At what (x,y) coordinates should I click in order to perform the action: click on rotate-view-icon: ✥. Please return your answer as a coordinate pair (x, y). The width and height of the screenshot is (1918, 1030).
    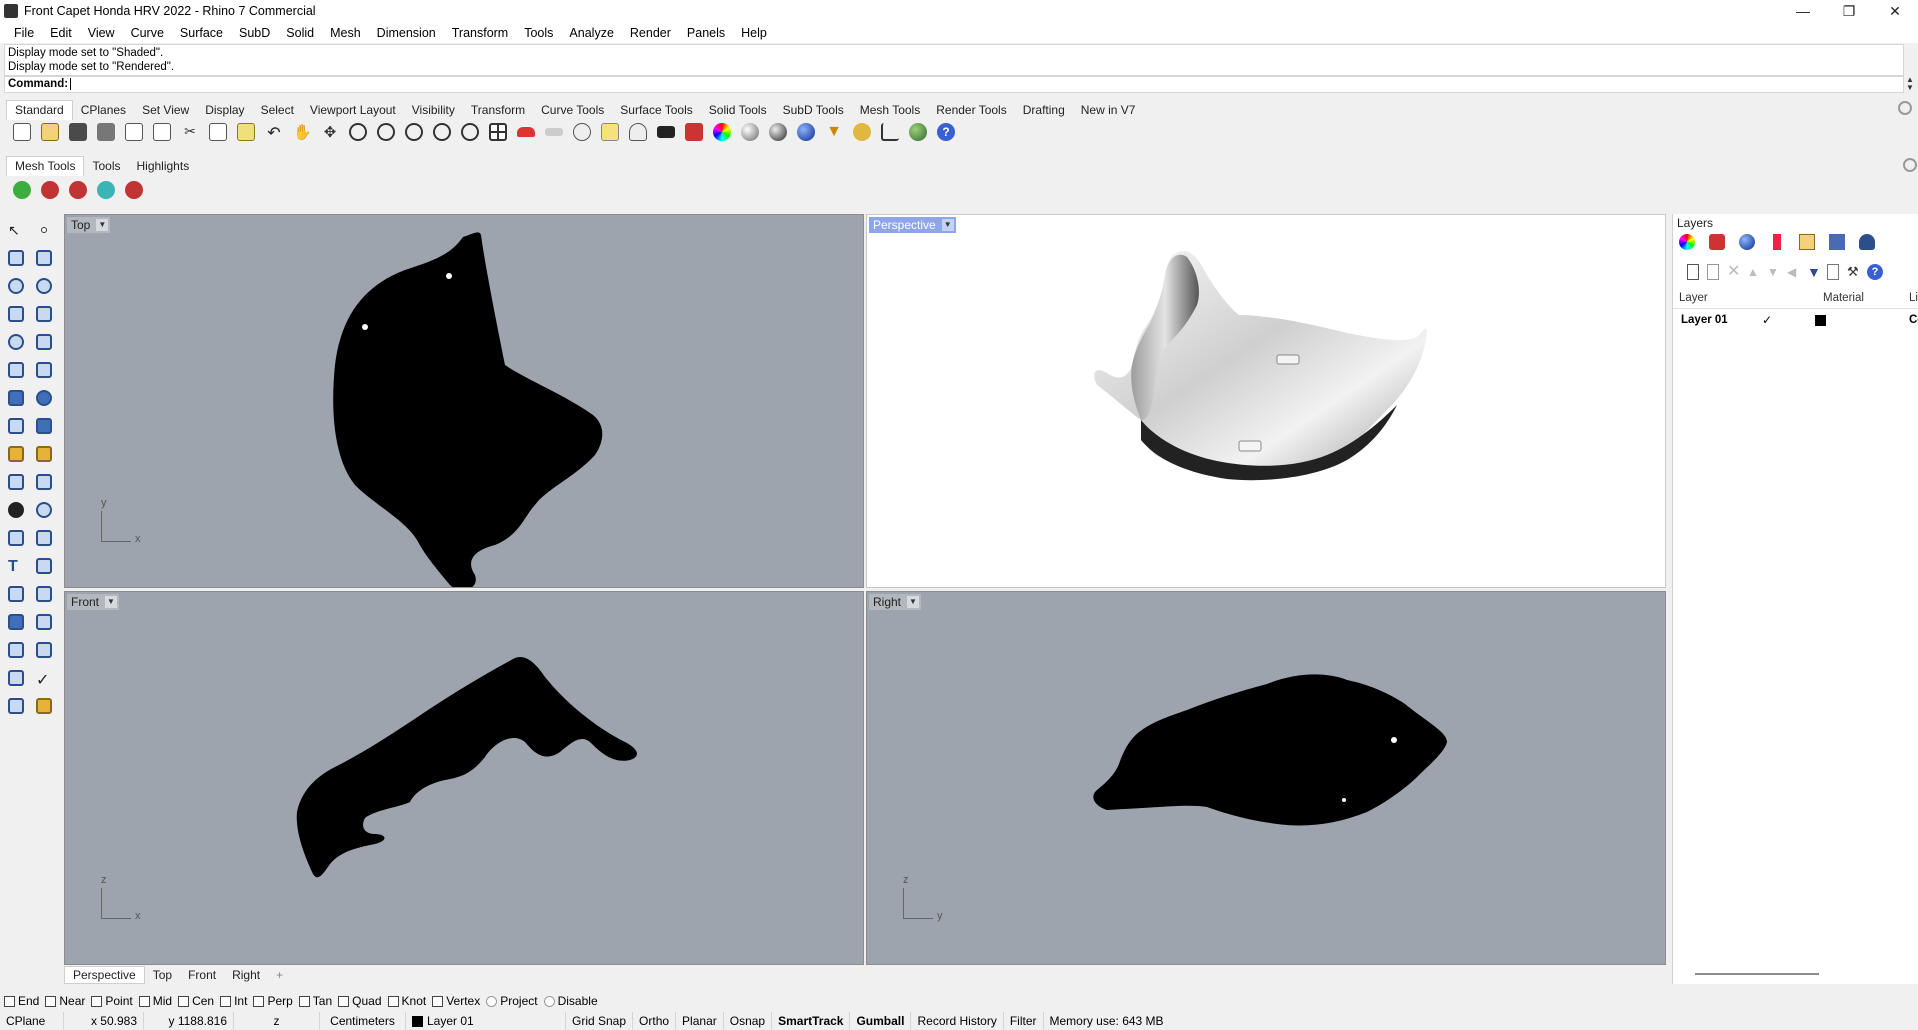
    Looking at the image, I should click on (330, 132).